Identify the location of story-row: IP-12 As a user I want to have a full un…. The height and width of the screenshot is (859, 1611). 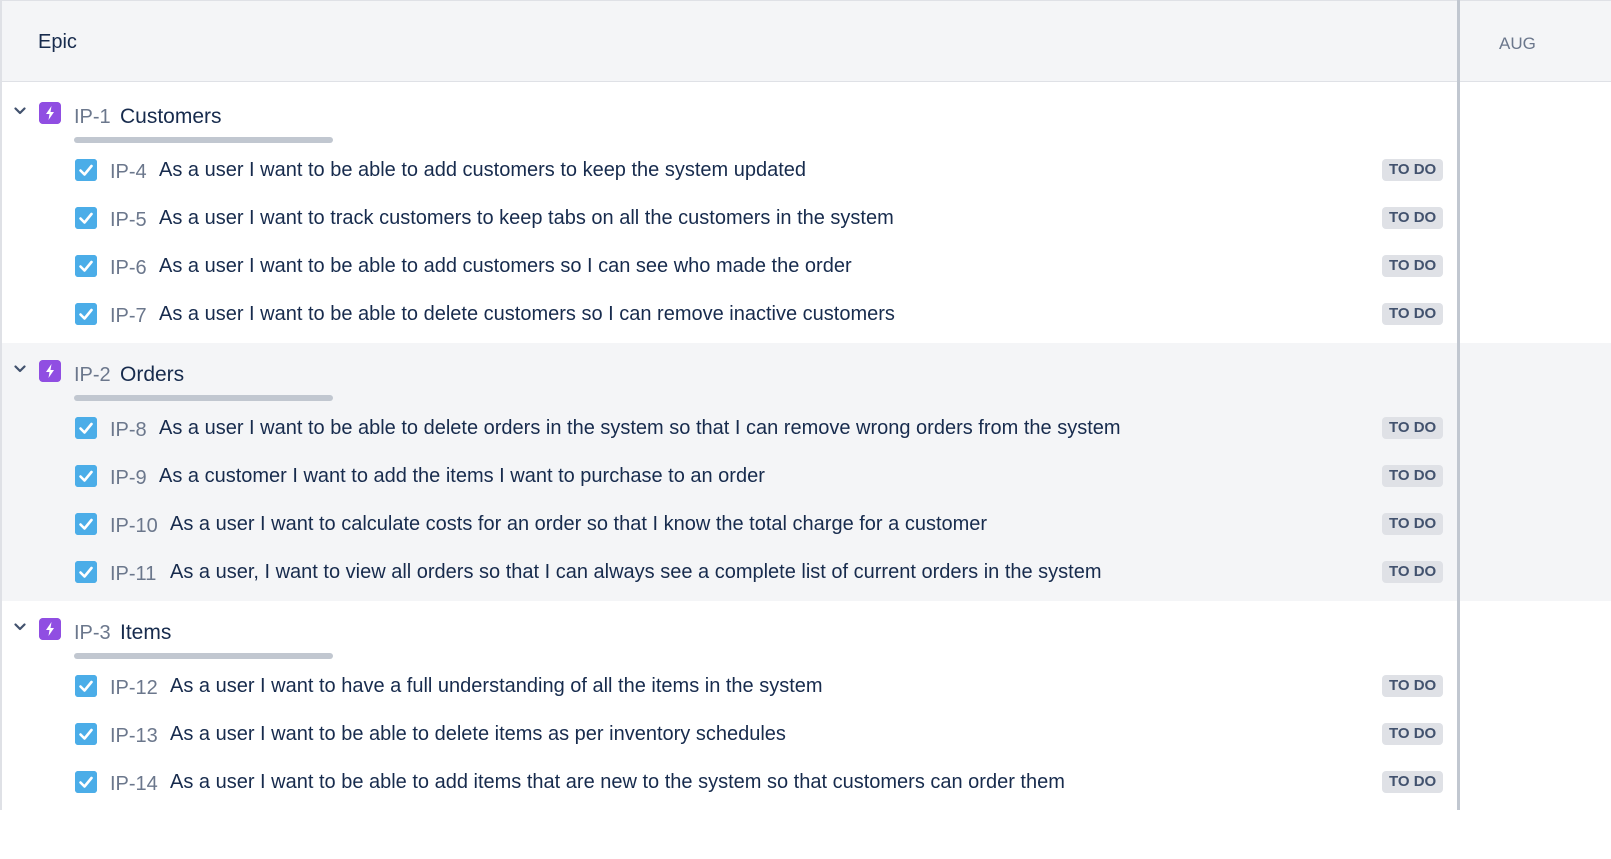
(729, 687).